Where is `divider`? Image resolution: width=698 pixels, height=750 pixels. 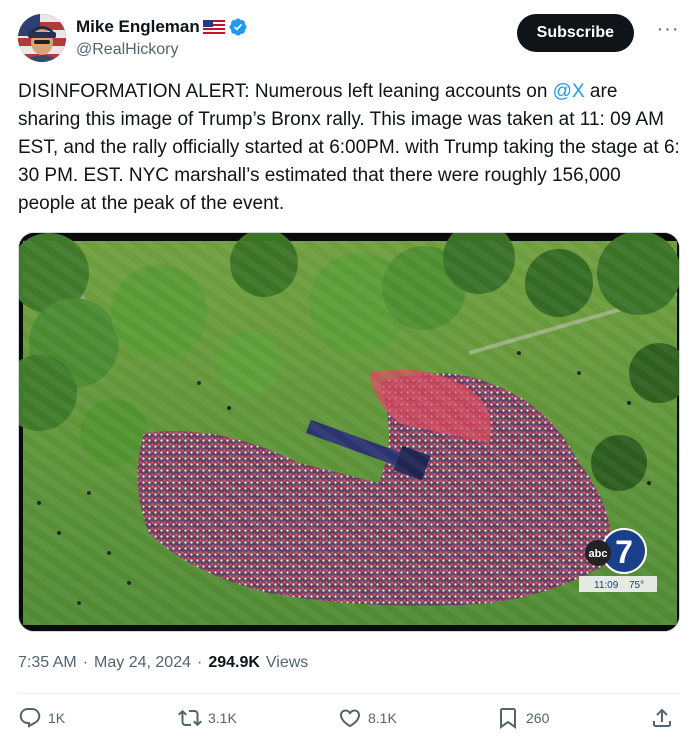 divider is located at coordinates (349, 693).